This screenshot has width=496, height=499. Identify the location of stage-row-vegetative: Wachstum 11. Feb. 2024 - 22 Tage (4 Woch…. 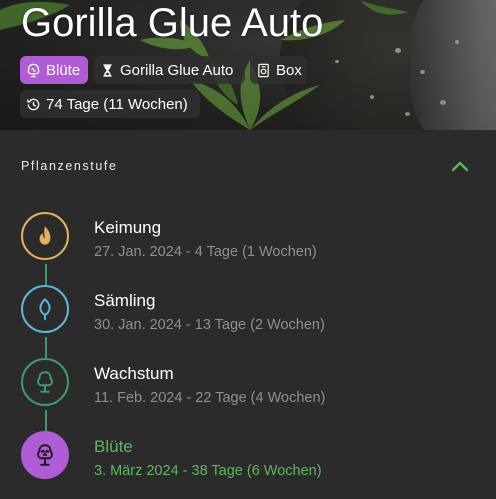
(248, 386).